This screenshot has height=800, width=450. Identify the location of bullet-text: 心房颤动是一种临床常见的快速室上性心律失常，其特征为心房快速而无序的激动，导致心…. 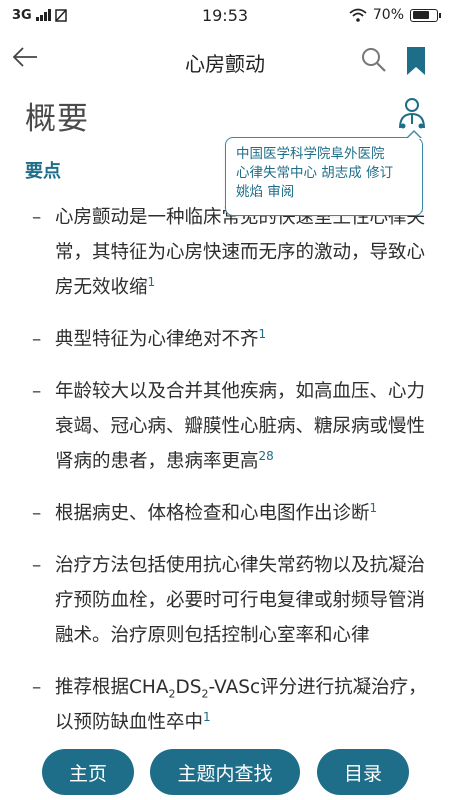
(240, 252).